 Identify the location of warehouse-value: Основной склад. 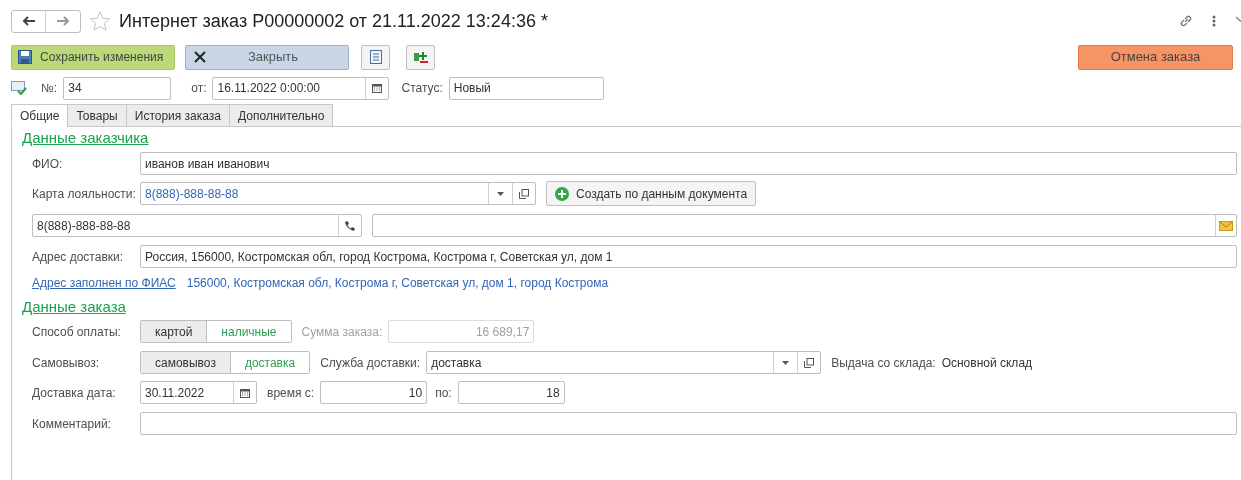
(987, 363).